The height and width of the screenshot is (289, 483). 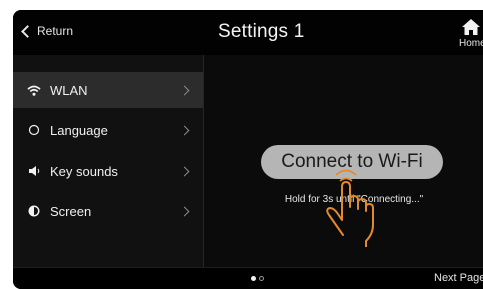 I want to click on home-button: Home, so click(x=468, y=35).